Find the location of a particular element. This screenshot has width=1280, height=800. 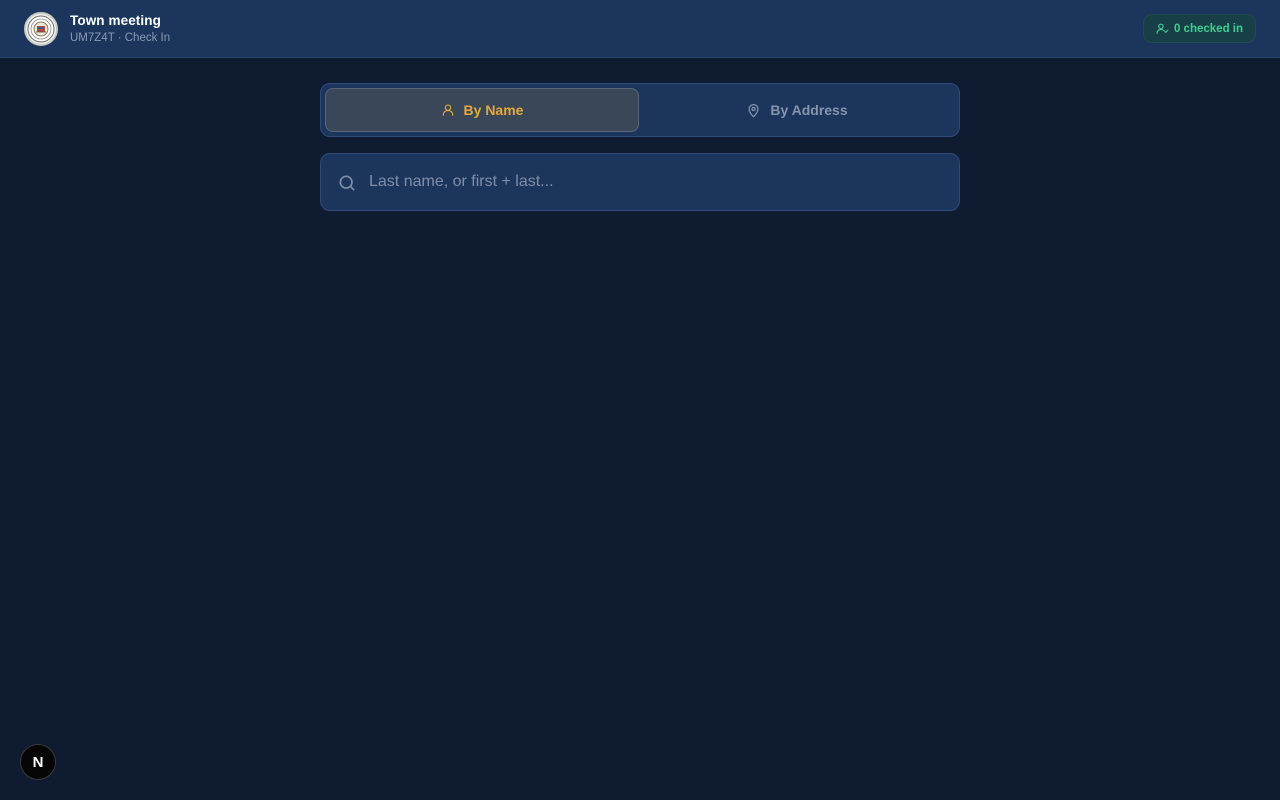

dev-tools-label: N is located at coordinates (38, 762).